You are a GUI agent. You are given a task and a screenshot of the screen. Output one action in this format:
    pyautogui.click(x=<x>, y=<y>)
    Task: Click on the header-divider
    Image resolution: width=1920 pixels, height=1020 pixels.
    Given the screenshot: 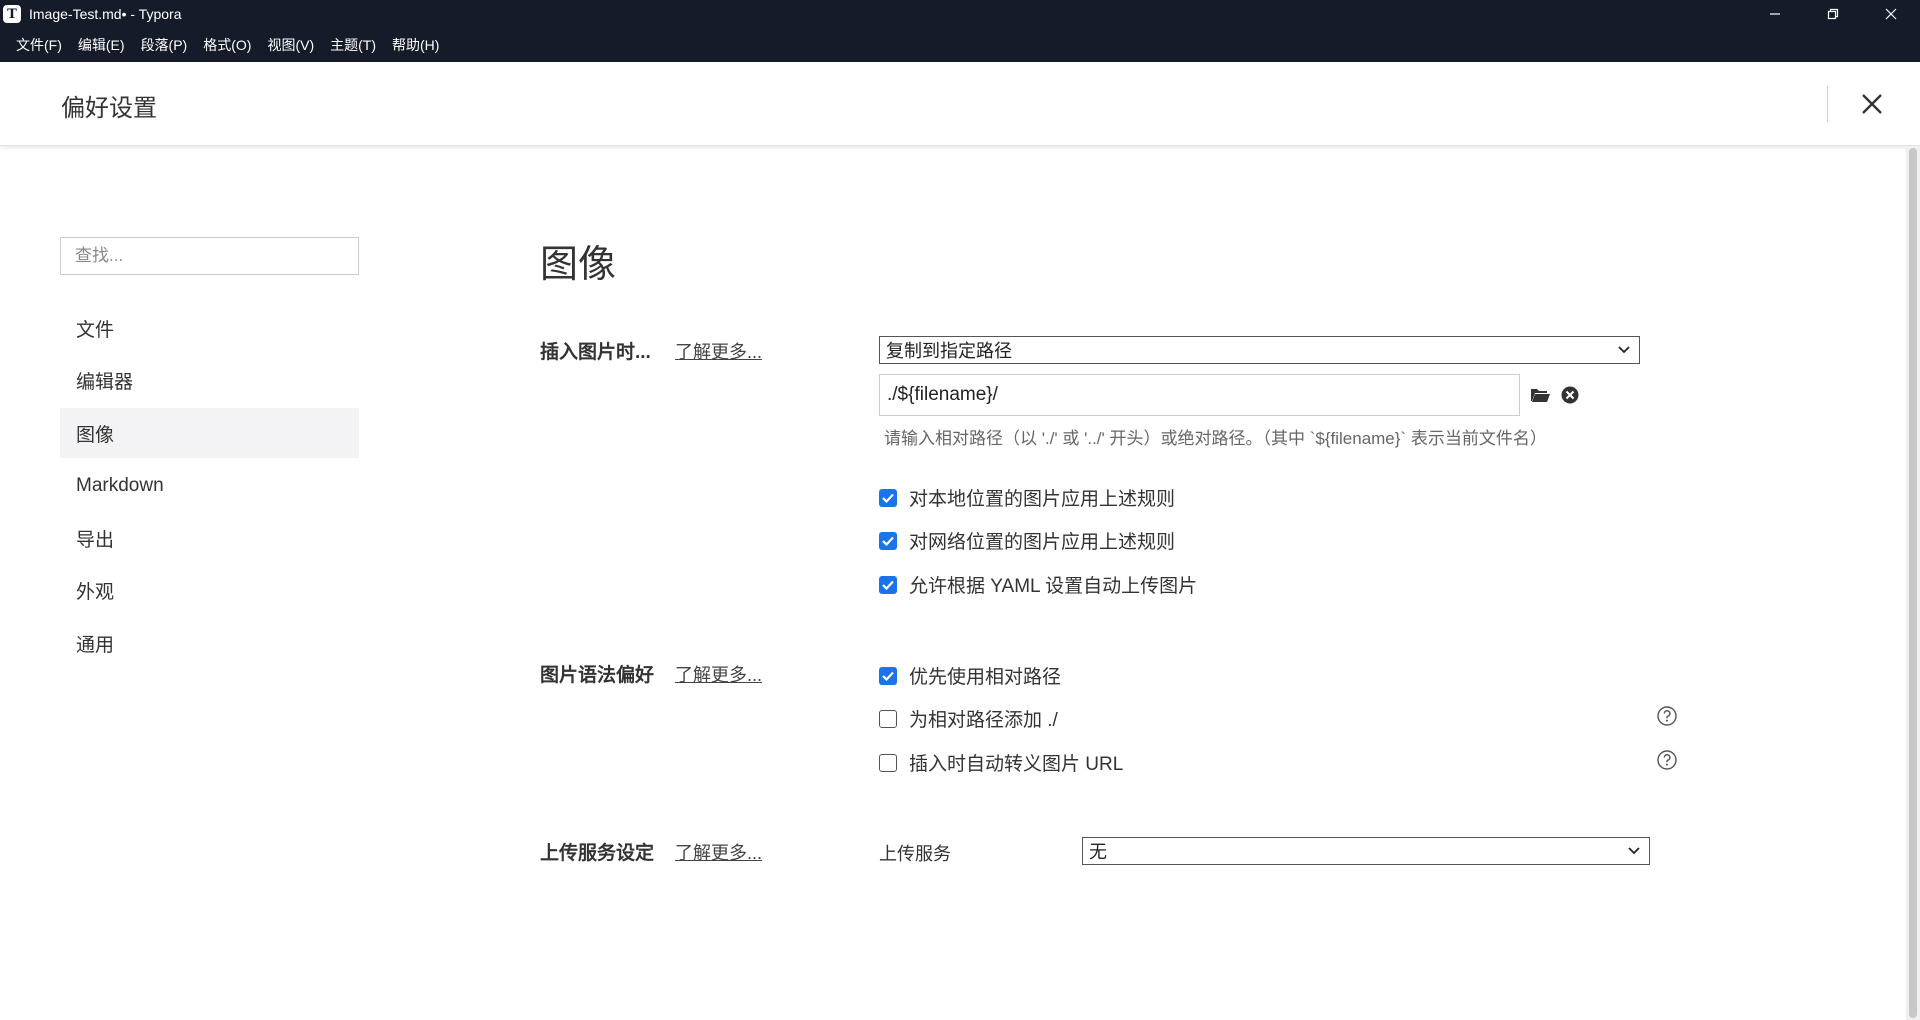 What is the action you would take?
    pyautogui.click(x=1827, y=104)
    